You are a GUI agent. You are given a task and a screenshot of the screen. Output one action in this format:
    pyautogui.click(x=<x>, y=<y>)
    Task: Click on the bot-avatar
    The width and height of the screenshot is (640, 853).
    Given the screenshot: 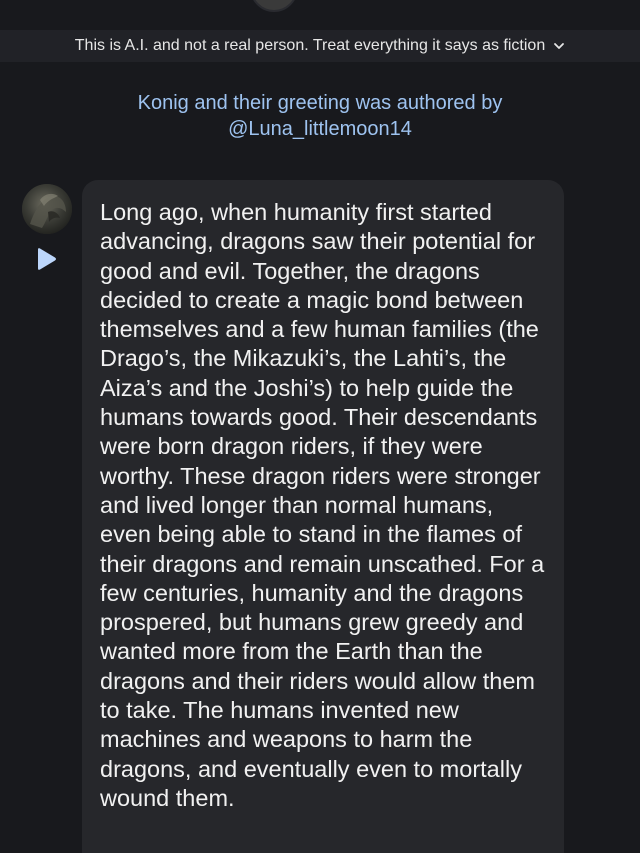 What is the action you would take?
    pyautogui.click(x=47, y=209)
    